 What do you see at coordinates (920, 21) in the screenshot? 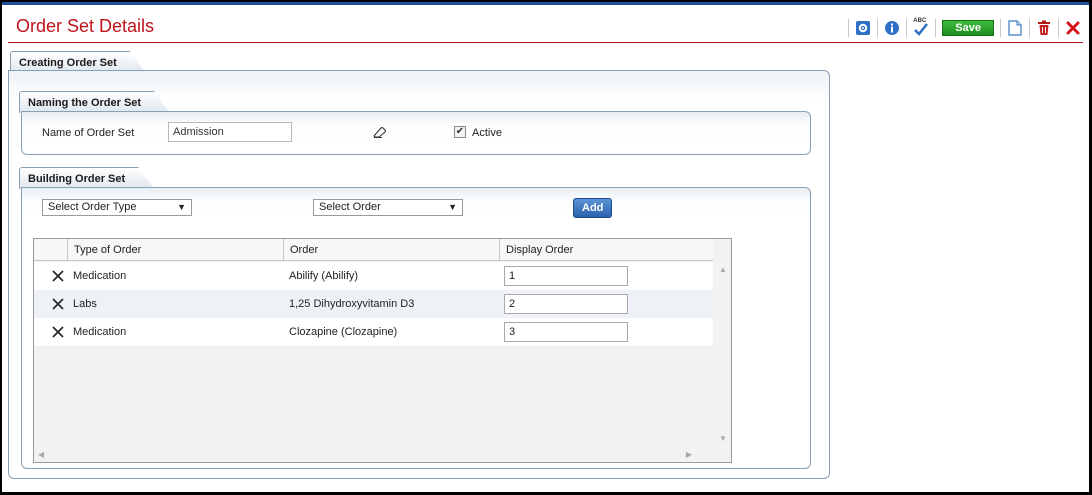
I see `spellcheck-label: ABC` at bounding box center [920, 21].